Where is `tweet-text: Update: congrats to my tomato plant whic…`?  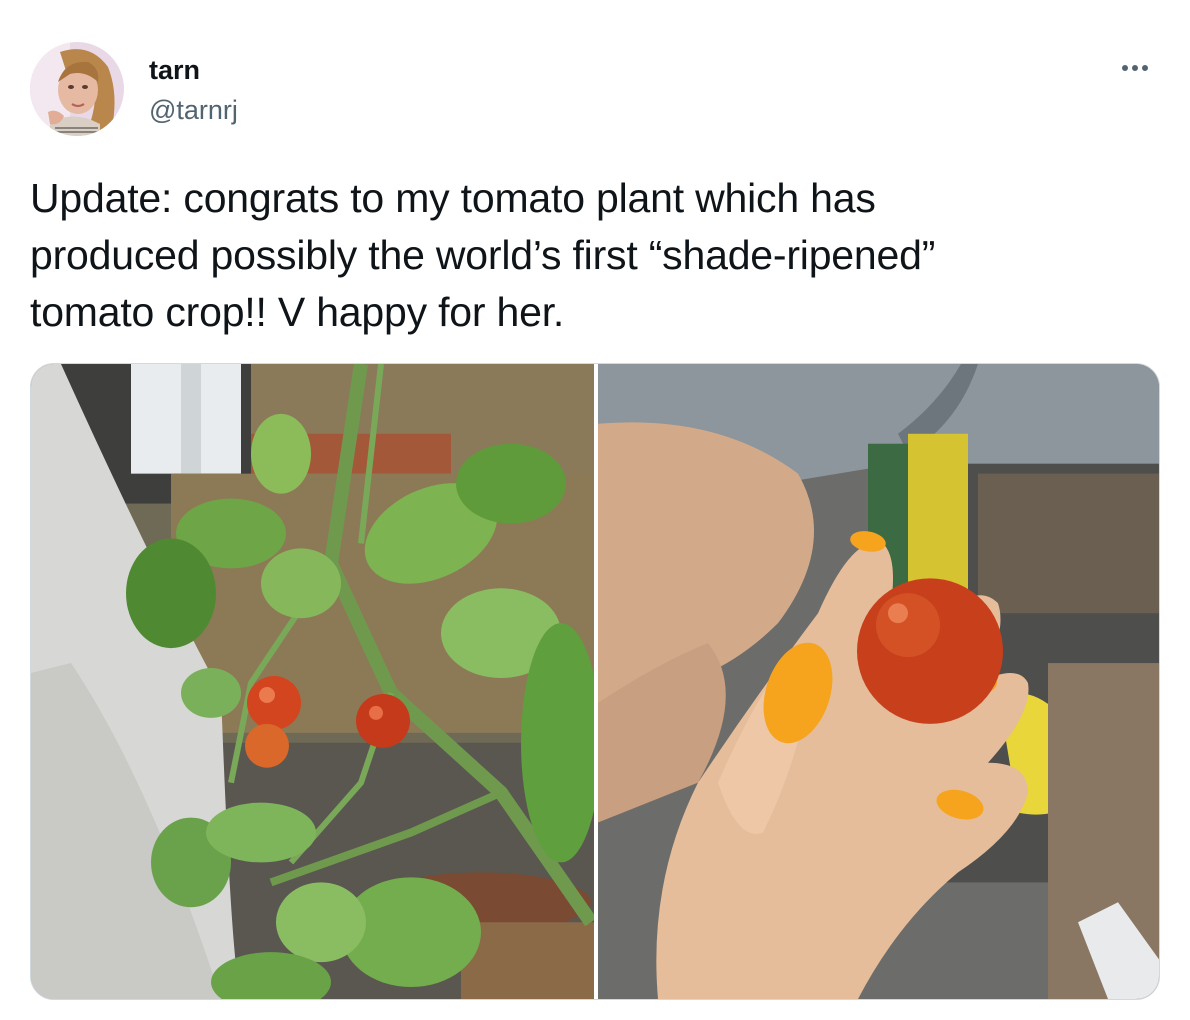
tweet-text: Update: congrats to my tomato plant whic… is located at coordinates (483, 255).